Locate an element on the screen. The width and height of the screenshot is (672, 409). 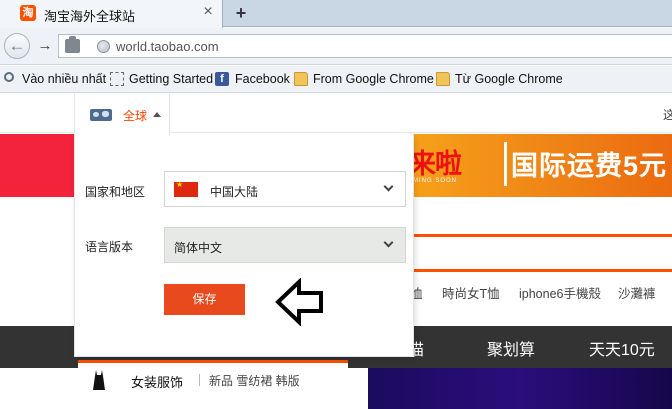
banner-sub-text: MING SOON is located at coordinates (435, 181).